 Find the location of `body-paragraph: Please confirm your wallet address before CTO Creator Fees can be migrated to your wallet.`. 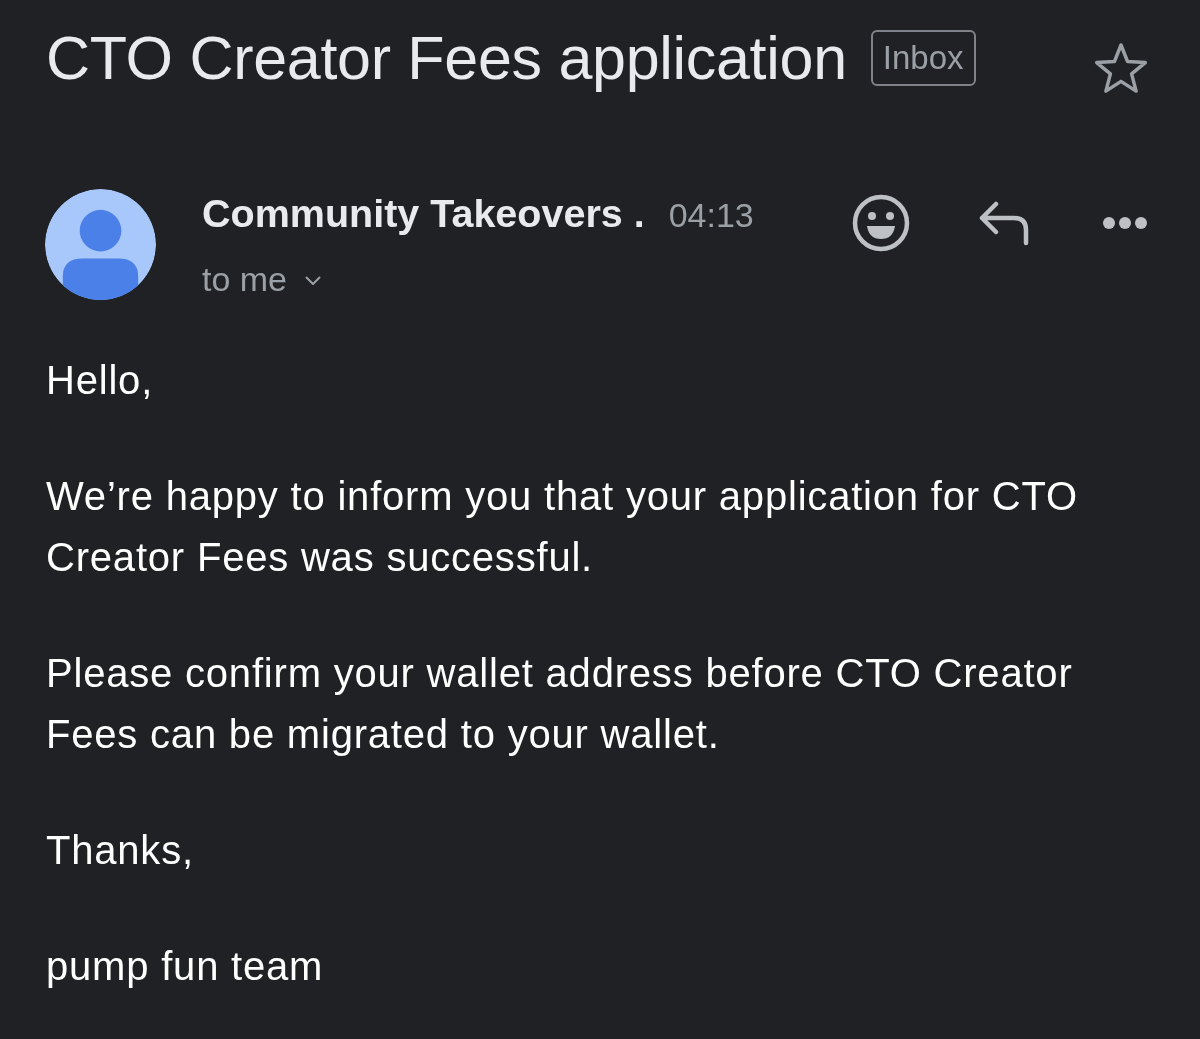

body-paragraph: Please confirm your wallet address before CTO Creator Fees can be migrated to your wallet. is located at coordinates (560, 704).